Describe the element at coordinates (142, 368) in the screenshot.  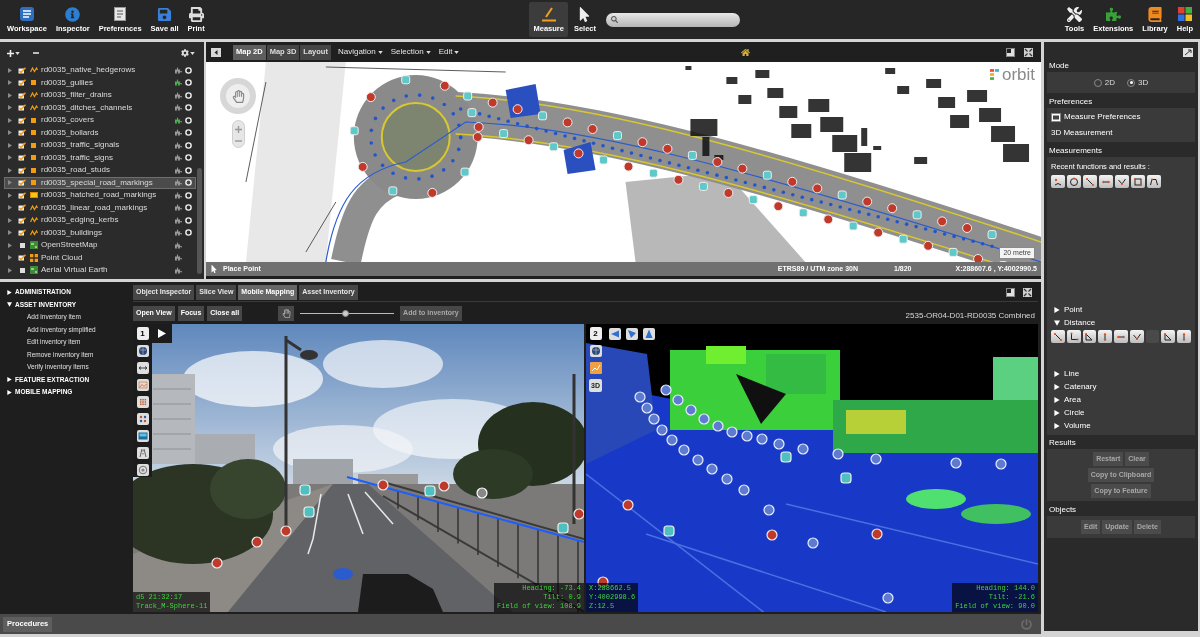
I see `horizontal-arrows-icon` at that location.